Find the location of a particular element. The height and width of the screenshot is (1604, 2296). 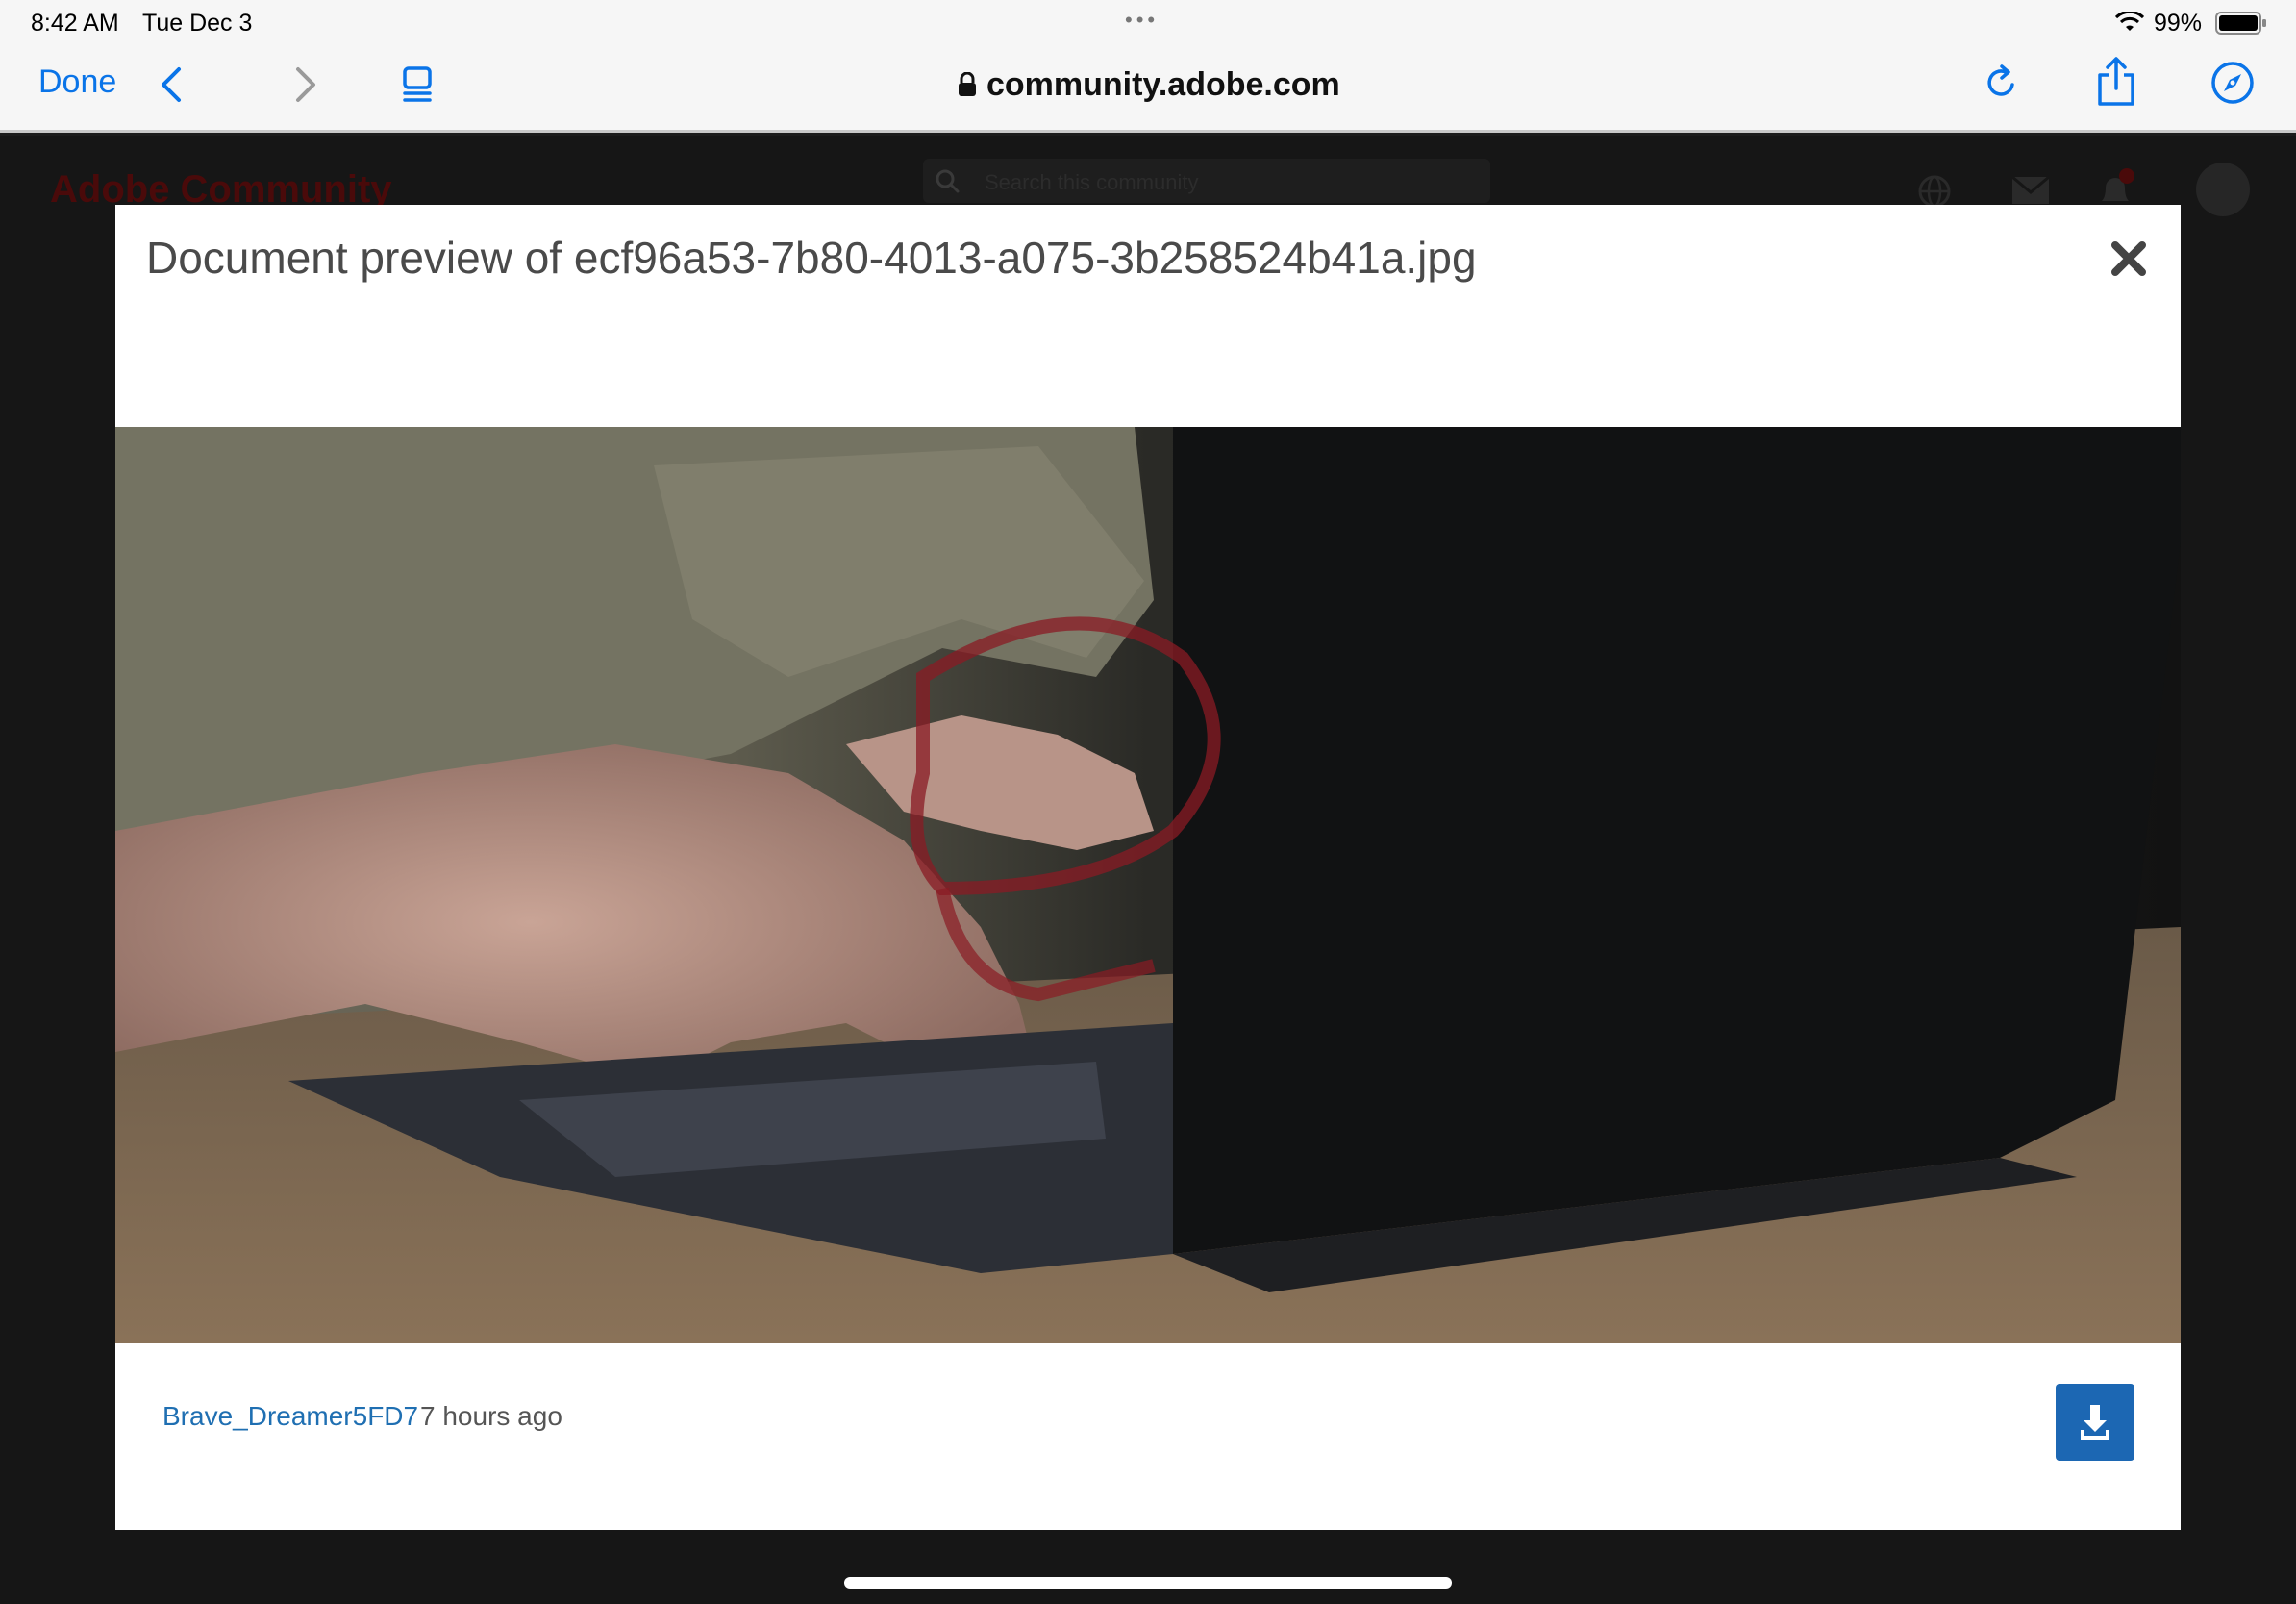

author-link: Brave_Dreamer5FD7 is located at coordinates (290, 1416).